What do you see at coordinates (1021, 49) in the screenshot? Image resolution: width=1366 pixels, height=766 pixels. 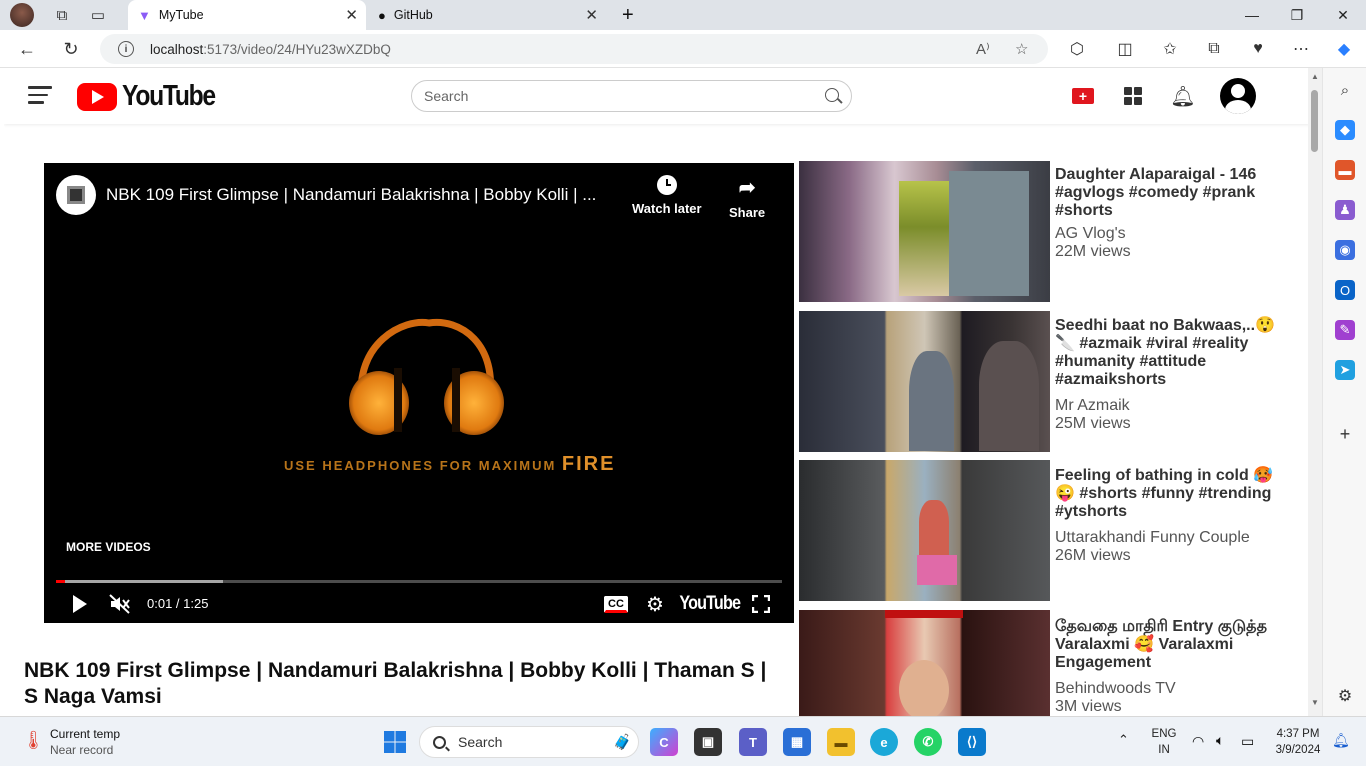 I see `favorite-star-icon: ☆` at bounding box center [1021, 49].